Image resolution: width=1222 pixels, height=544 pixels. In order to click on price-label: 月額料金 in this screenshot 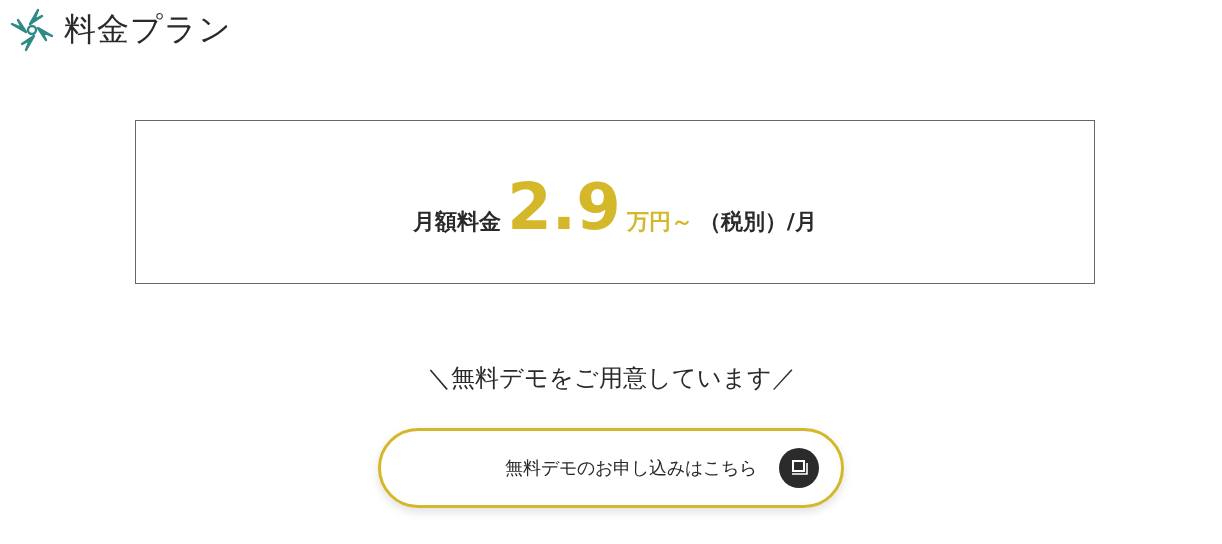, I will do `click(457, 222)`.